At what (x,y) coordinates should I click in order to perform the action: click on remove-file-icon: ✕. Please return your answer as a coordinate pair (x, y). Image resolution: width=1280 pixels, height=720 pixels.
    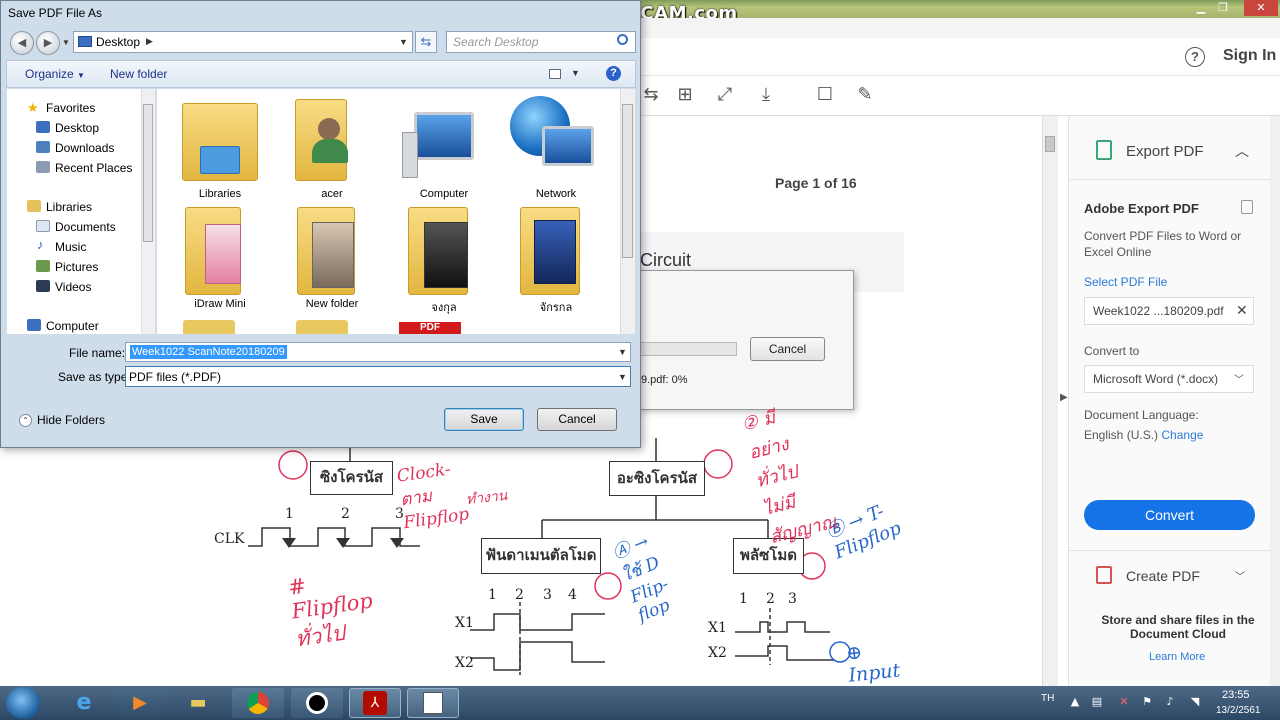
    Looking at the image, I should click on (1242, 310).